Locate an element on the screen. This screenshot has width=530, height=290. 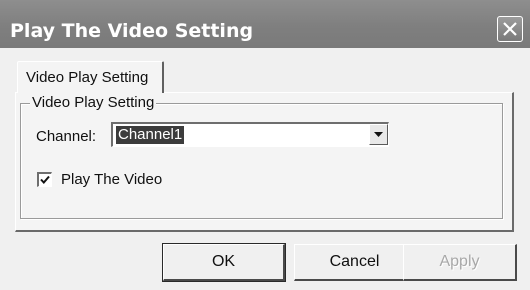
channel-select: Channel1 is located at coordinates (250, 134).